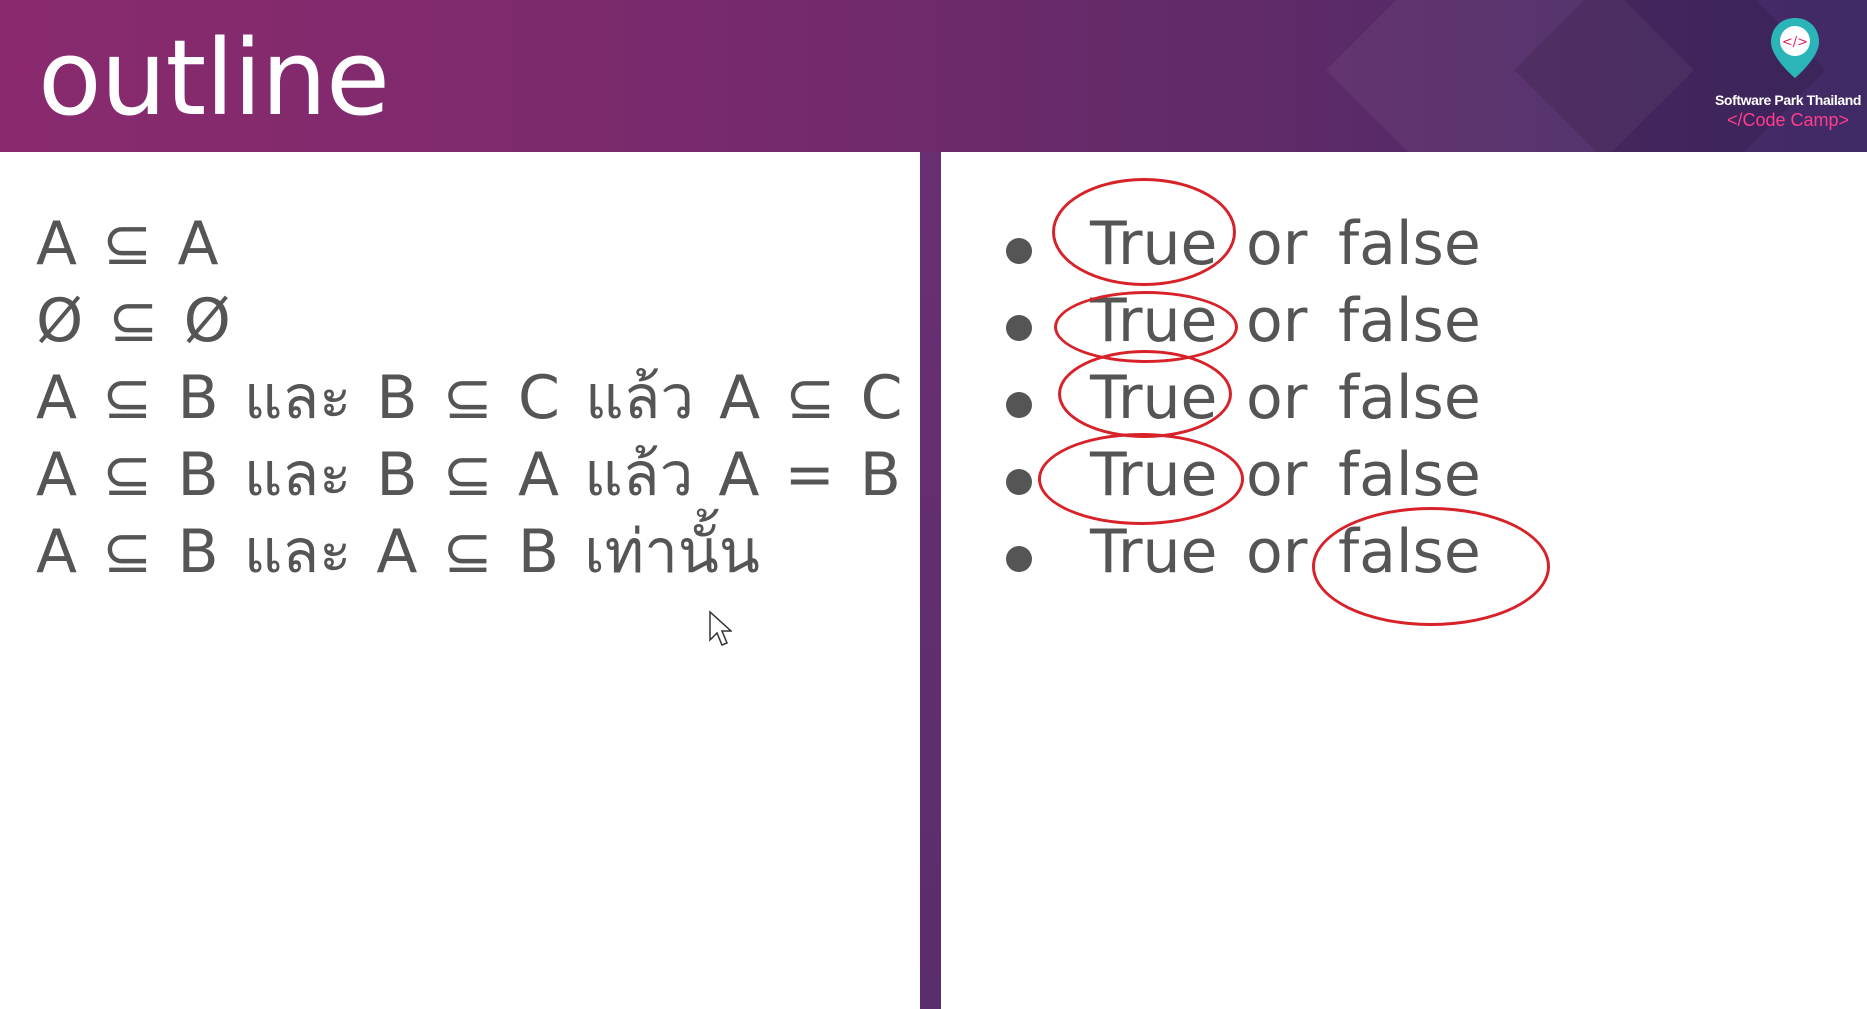 This screenshot has height=1009, width=1867. I want to click on statement-line: A ⊆ B และ A ⊆ B เท่านั้น, so click(398, 552).